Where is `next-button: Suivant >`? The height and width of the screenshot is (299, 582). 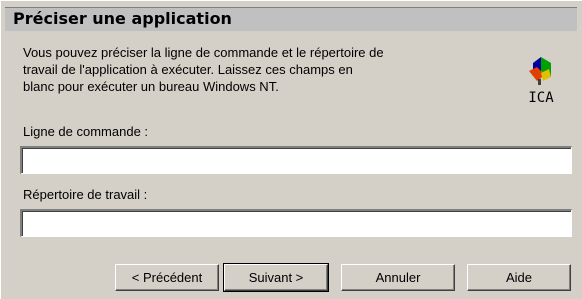 next-button: Suivant > is located at coordinates (276, 277).